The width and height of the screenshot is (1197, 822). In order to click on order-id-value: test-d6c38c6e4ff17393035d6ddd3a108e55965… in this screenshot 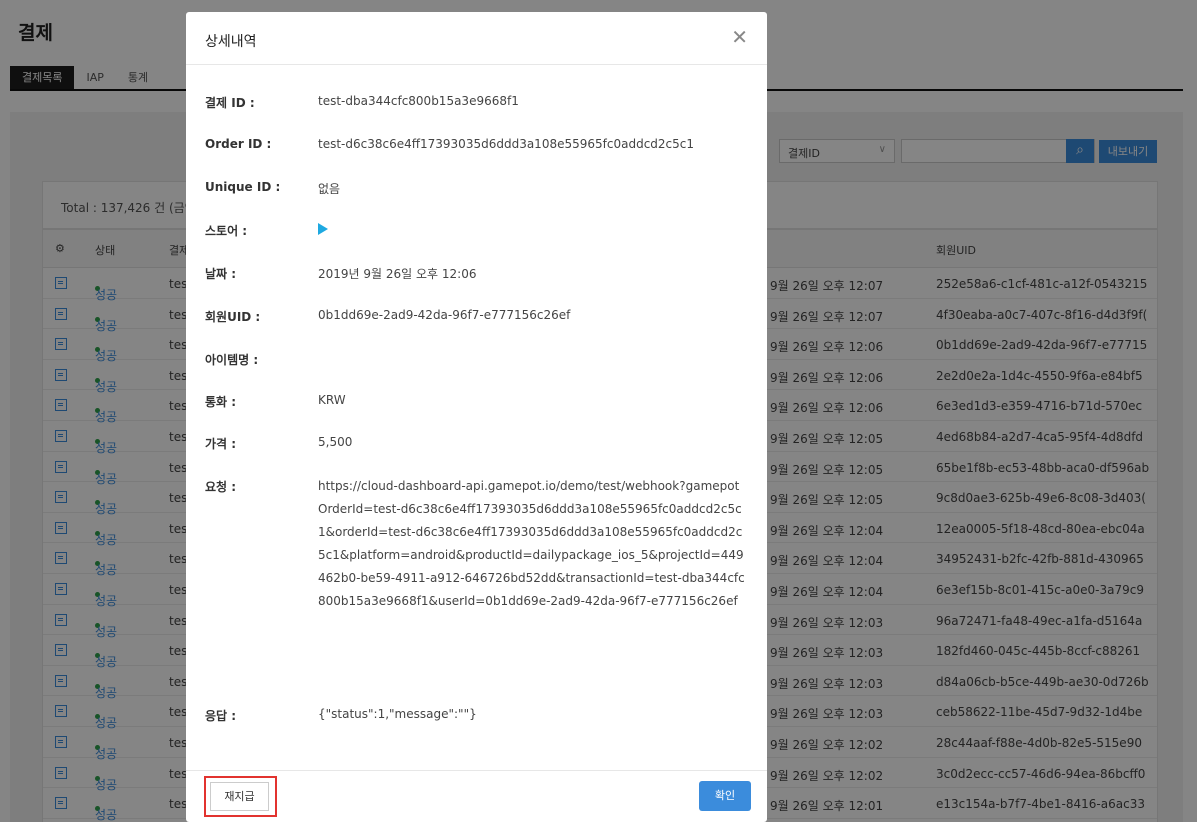, I will do `click(506, 144)`.